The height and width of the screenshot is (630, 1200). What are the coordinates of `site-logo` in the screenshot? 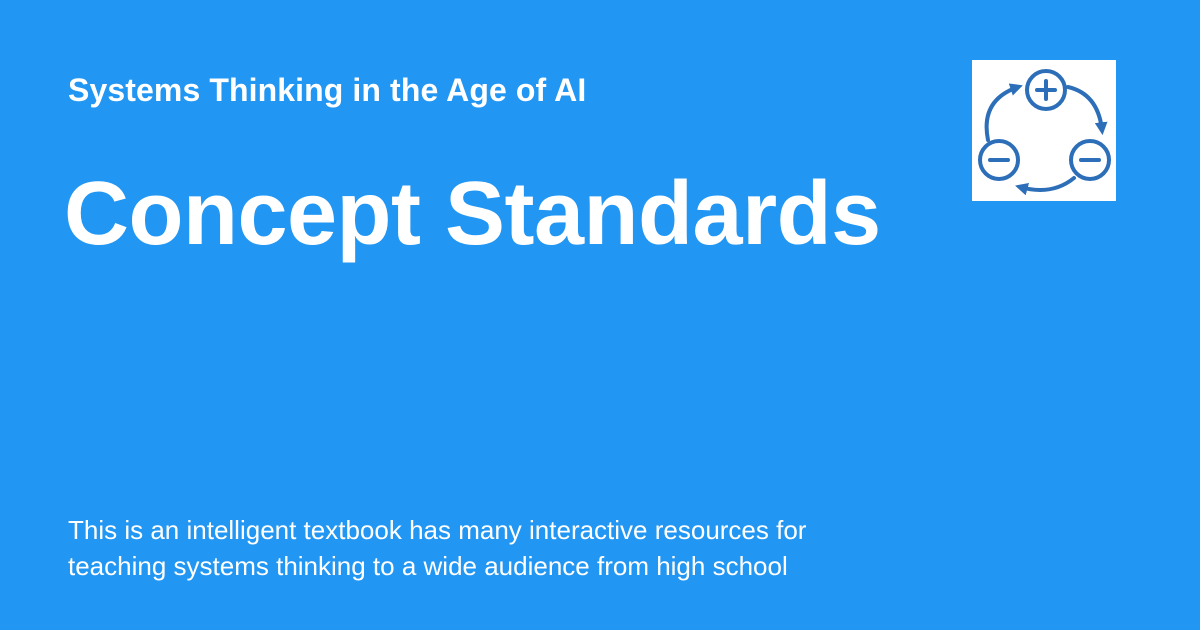 It's located at (1044, 130).